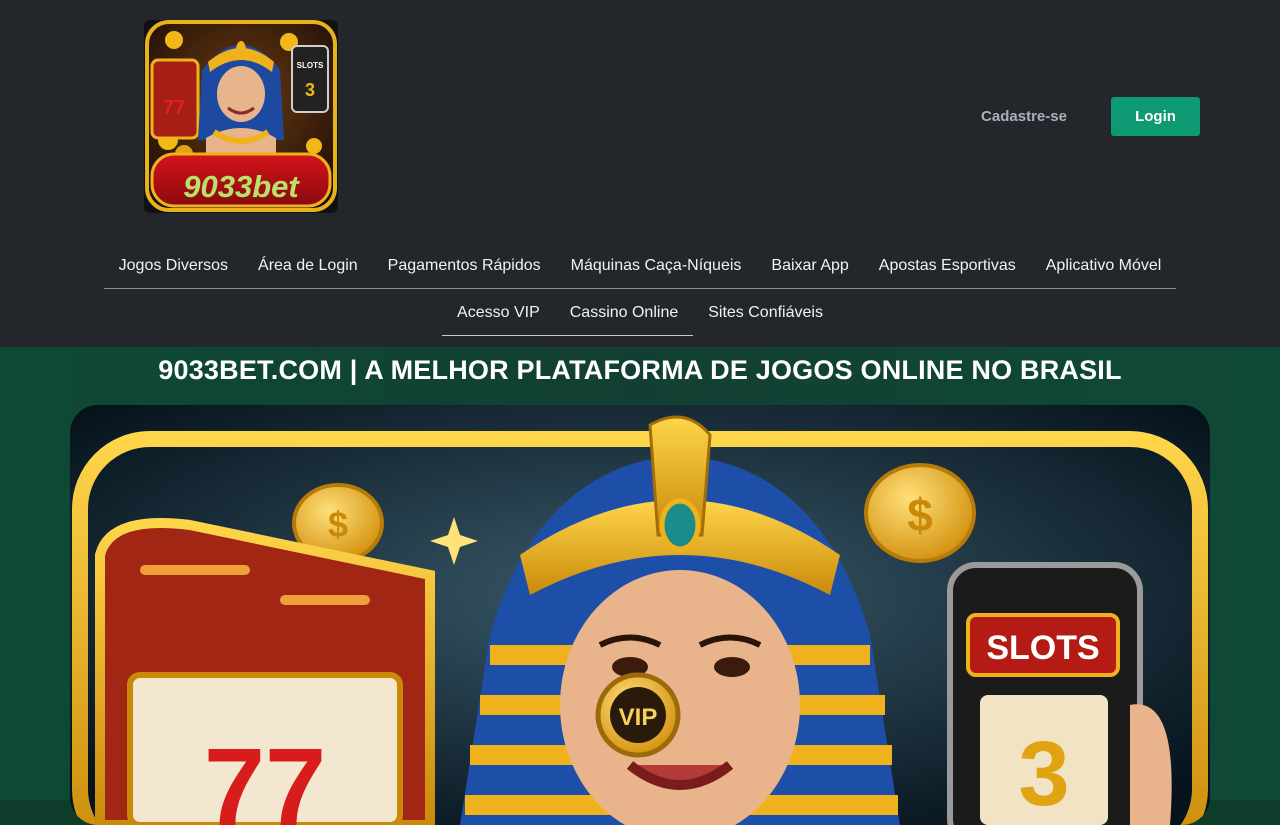 This screenshot has height=825, width=1280. Describe the element at coordinates (1059, 693) in the screenshot. I see `phone-icon: SLOTS 3` at that location.